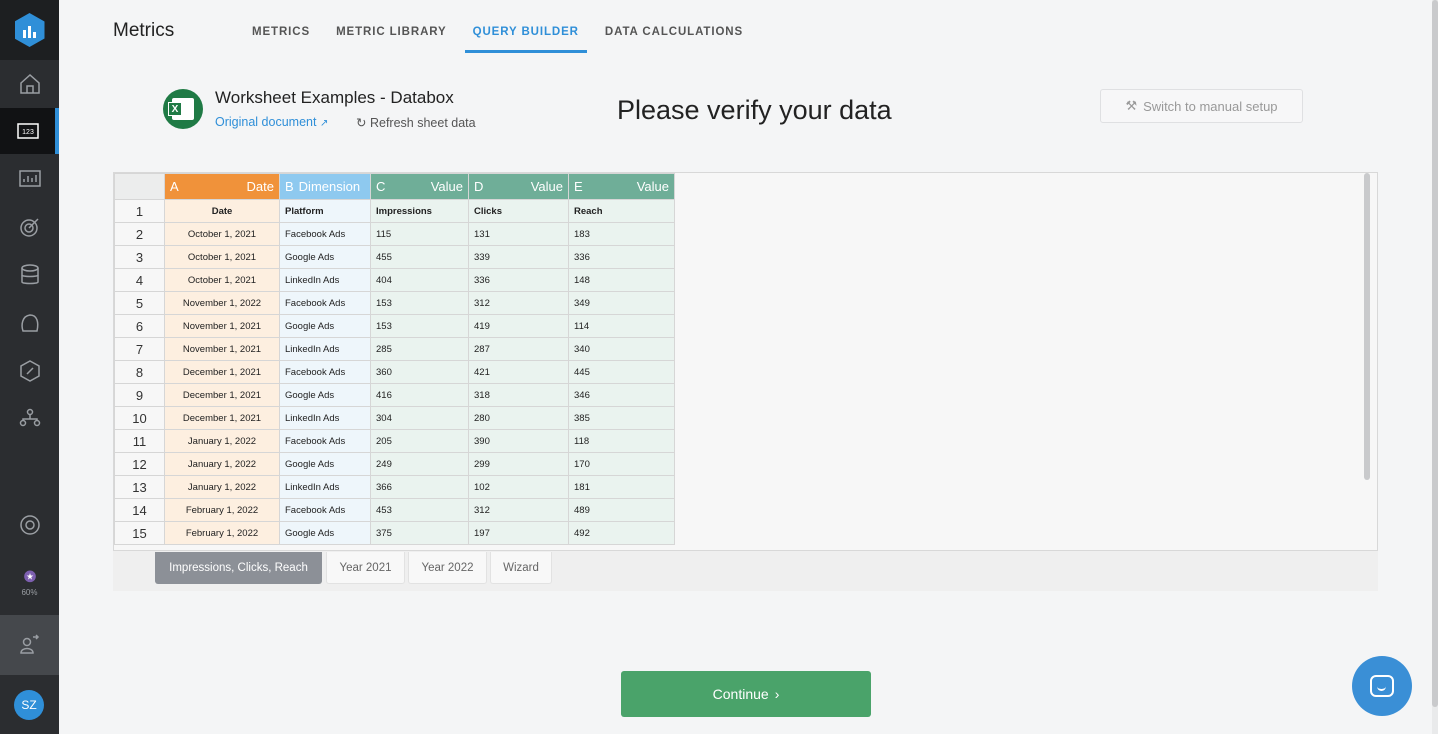 The width and height of the screenshot is (1438, 734). Describe the element at coordinates (29, 84) in the screenshot. I see `home-icon` at that location.